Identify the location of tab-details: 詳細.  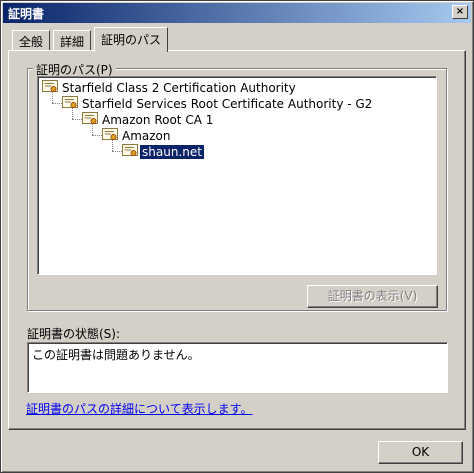
(72, 40).